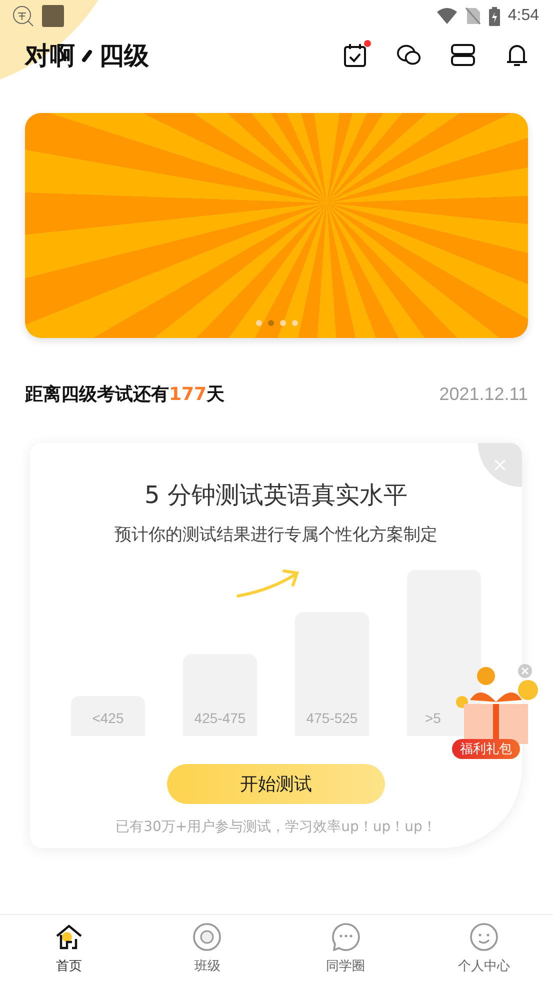 Image resolution: width=553 pixels, height=983 pixels. Describe the element at coordinates (50, 56) in the screenshot. I see `app-title: 对啊` at that location.